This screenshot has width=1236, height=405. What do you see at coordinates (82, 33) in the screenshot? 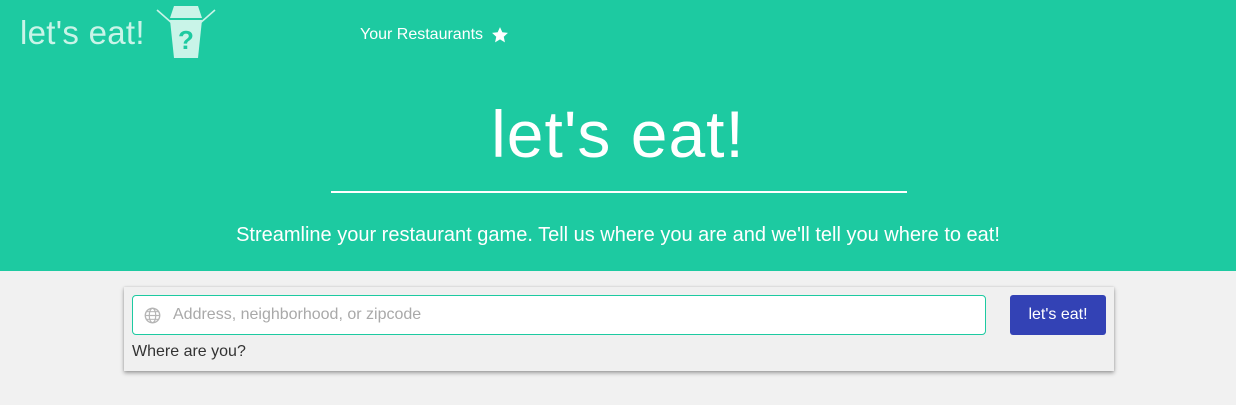
I see `brand-link: let's eat!` at bounding box center [82, 33].